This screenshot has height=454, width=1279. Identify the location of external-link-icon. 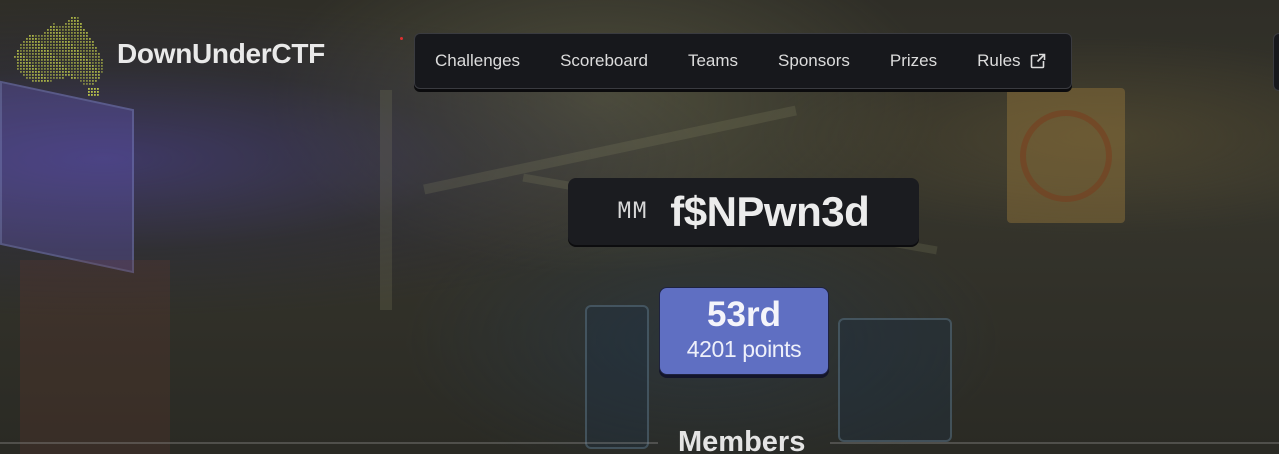
(1038, 61).